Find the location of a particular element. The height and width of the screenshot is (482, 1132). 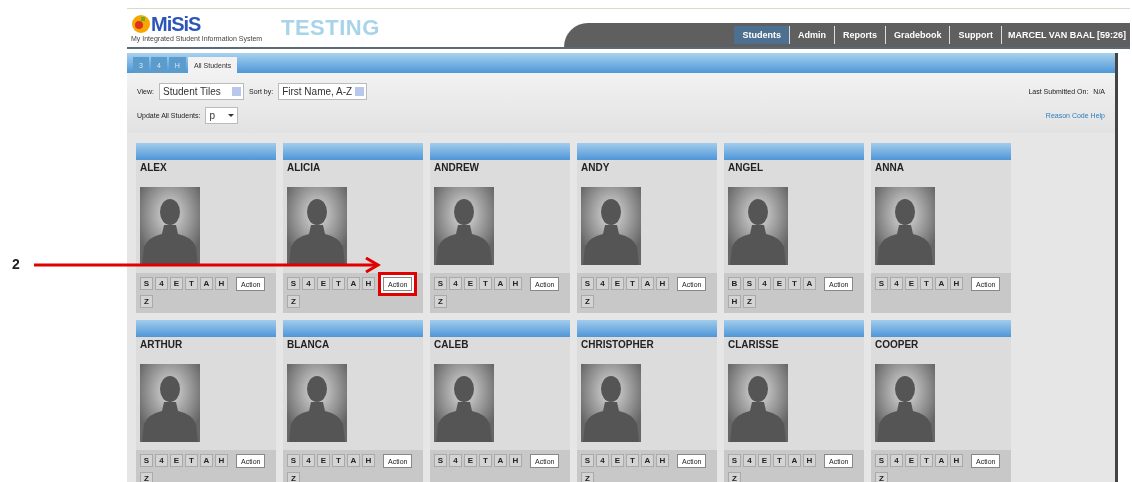

sort-dropdown: First Name, A-Z is located at coordinates (323, 91).